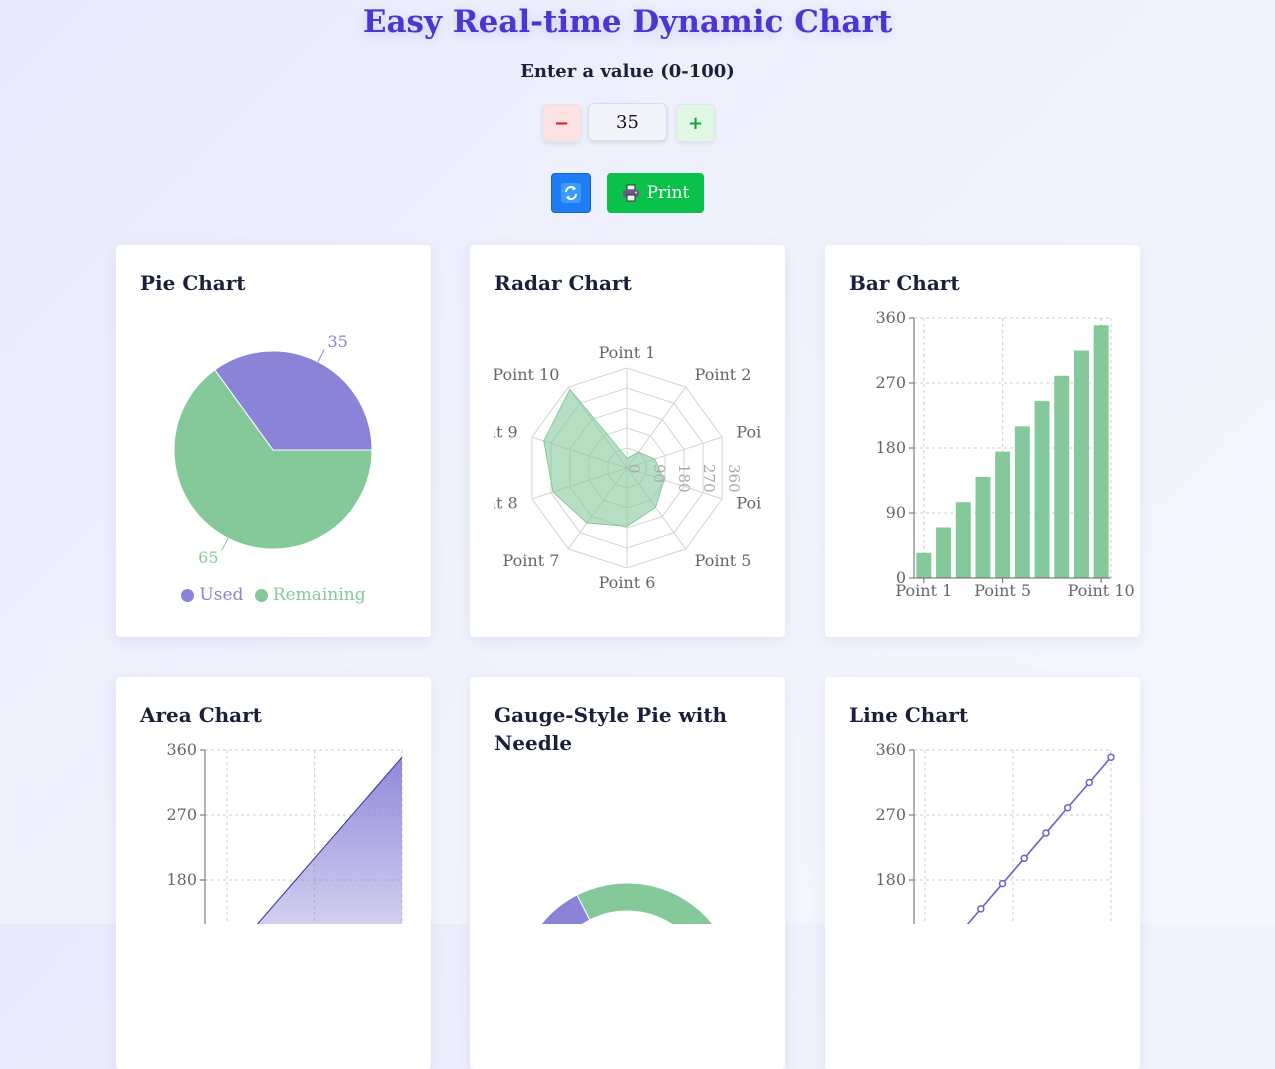 This screenshot has width=1275, height=1069. Describe the element at coordinates (684, 478) in the screenshot. I see `radar-radial-tick: 180` at that location.